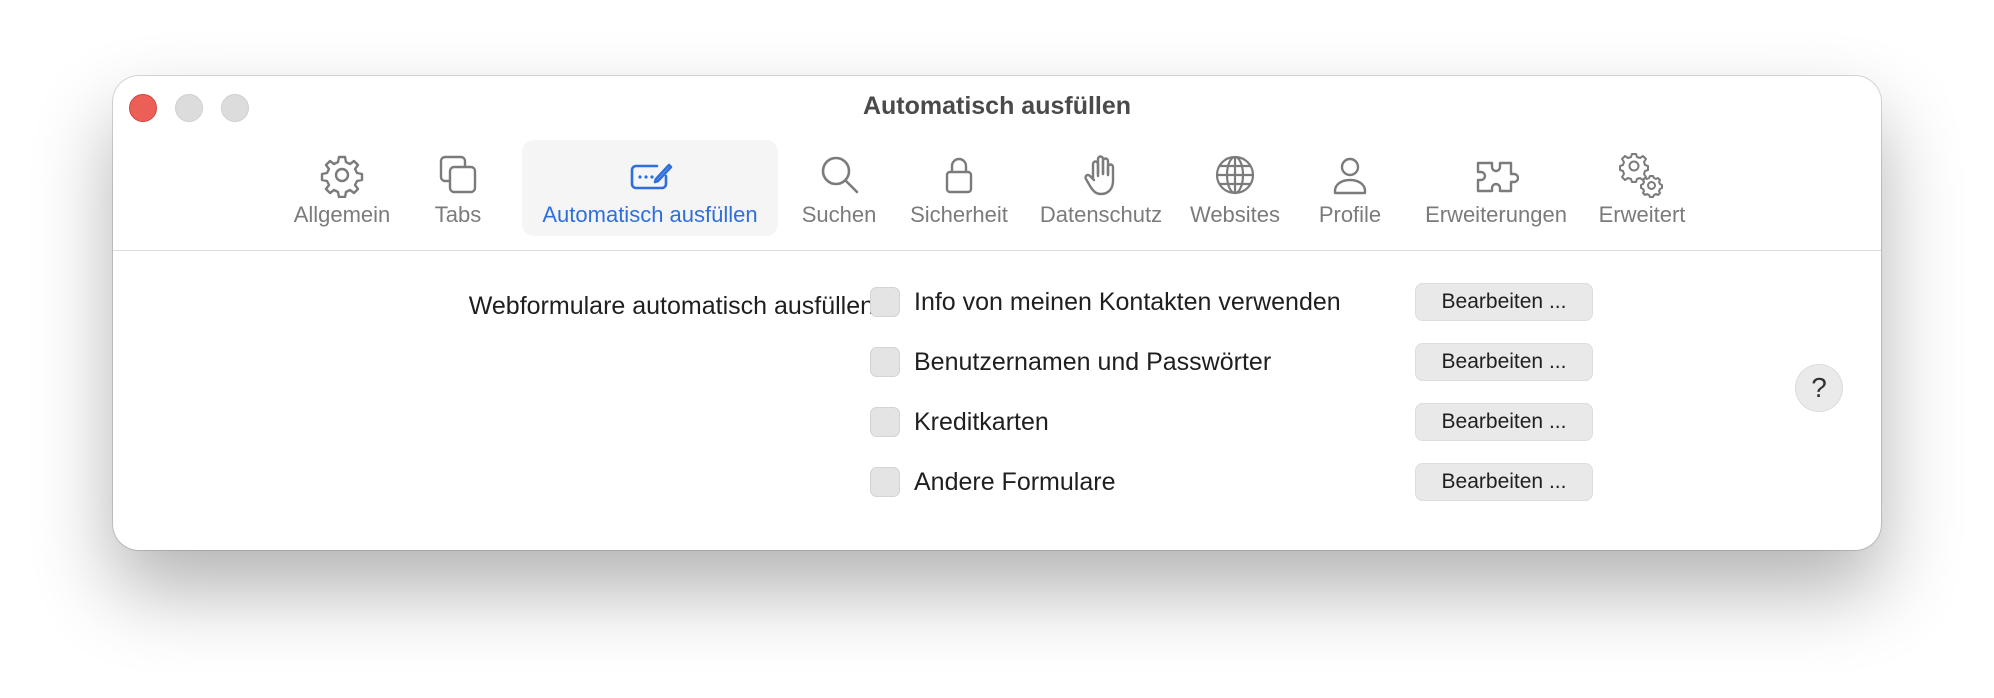 The width and height of the screenshot is (1994, 698). I want to click on tab-label: Erweitert, so click(1642, 214).